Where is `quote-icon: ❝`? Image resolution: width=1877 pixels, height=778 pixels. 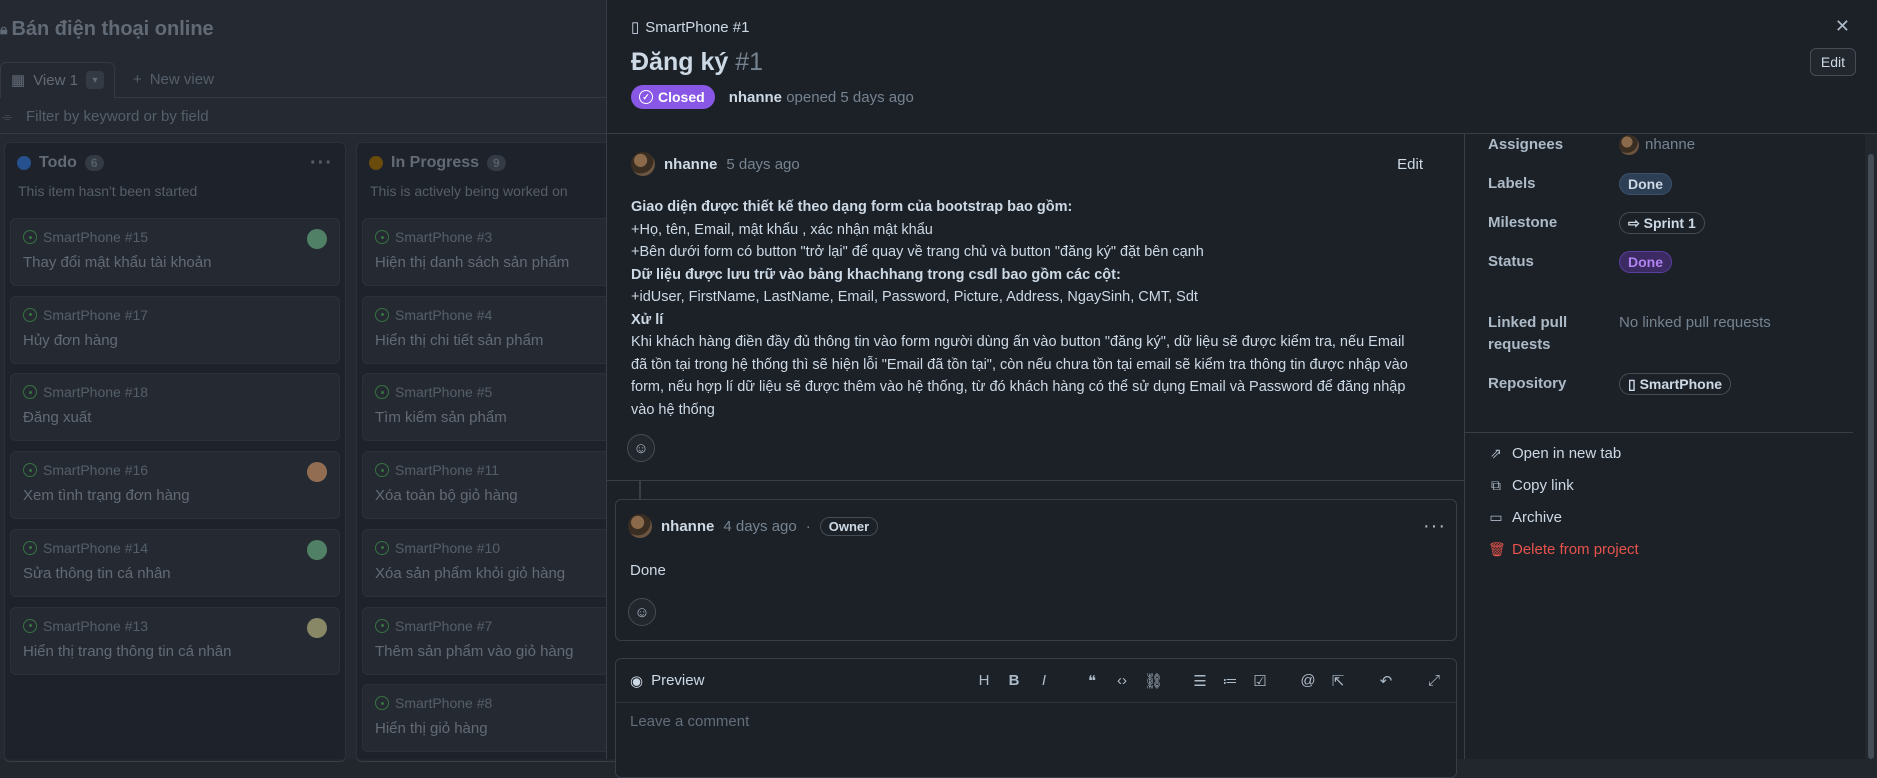
quote-icon: ❝ is located at coordinates (1092, 681).